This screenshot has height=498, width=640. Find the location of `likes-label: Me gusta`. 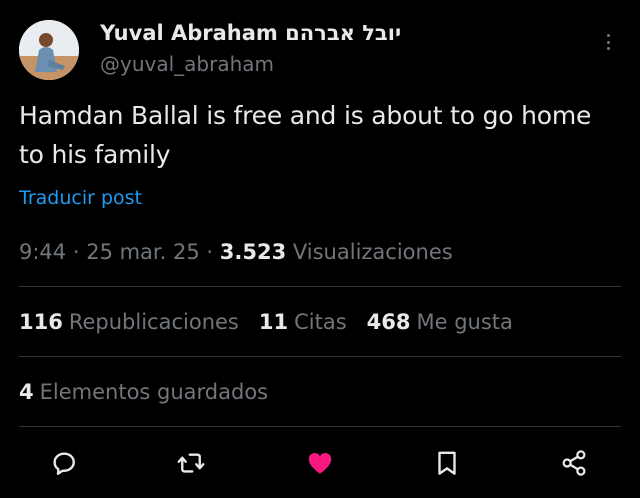

likes-label: Me gusta is located at coordinates (464, 322).